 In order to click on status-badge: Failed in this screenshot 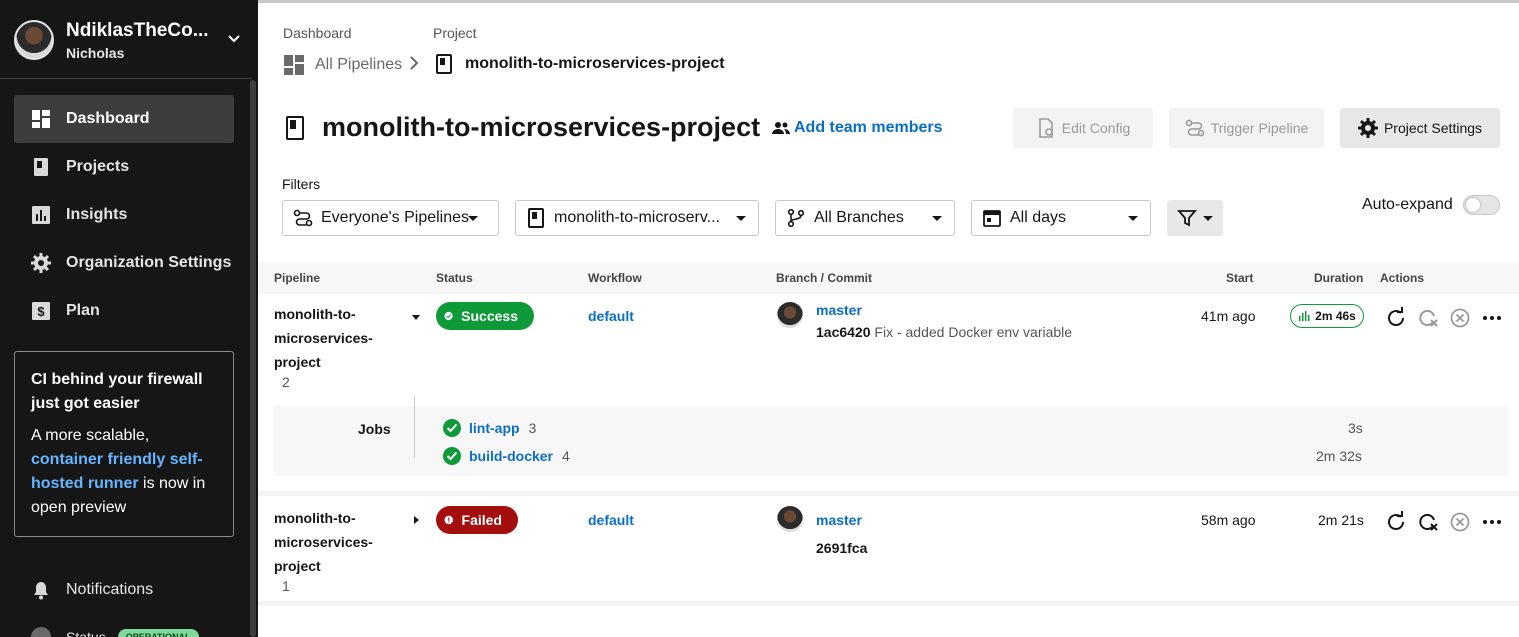, I will do `click(477, 520)`.